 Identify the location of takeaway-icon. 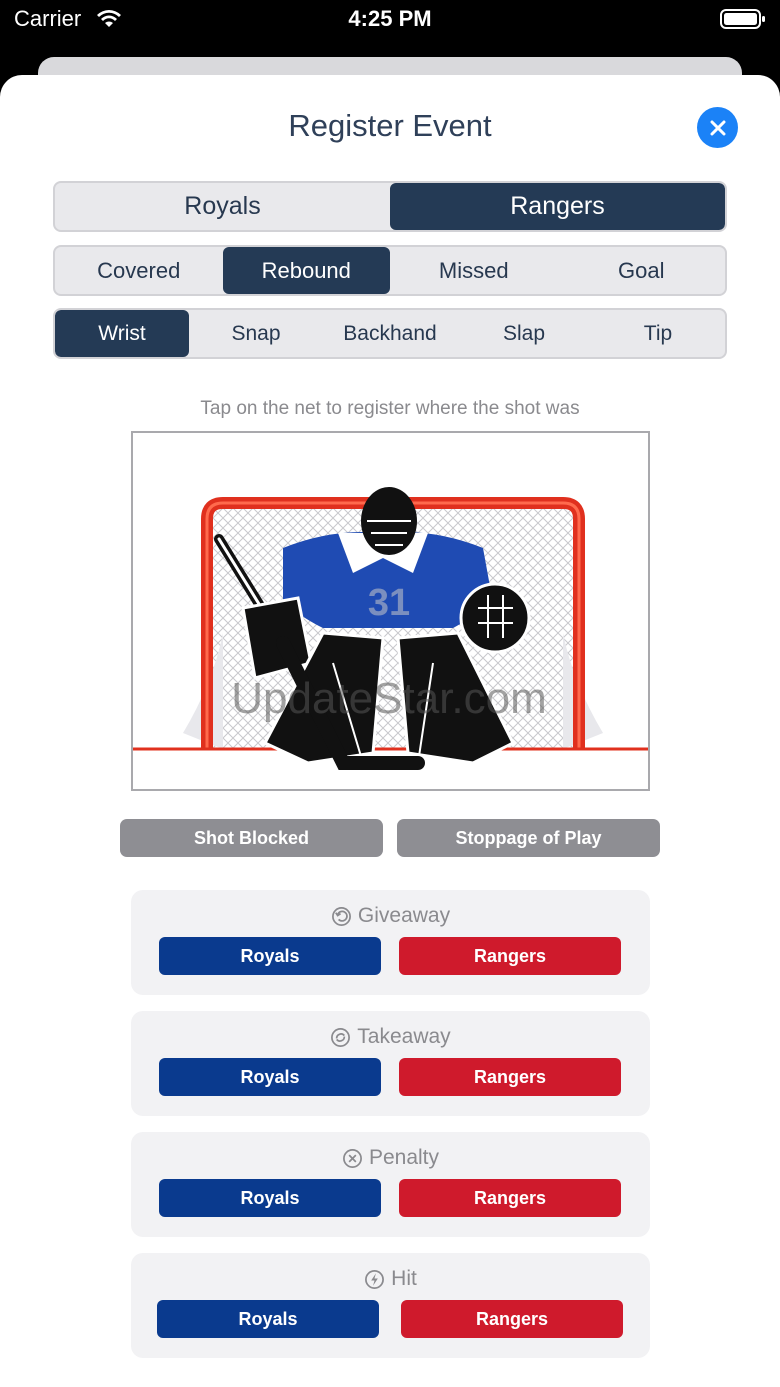
(341, 1037).